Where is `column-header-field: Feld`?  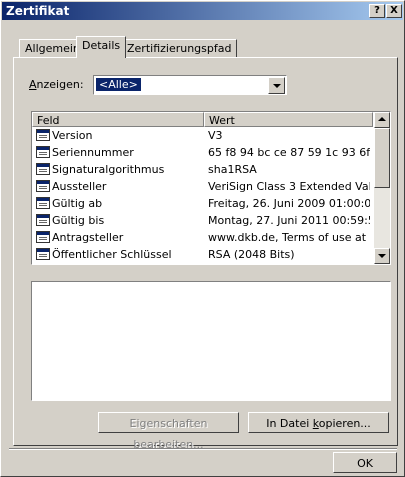 column-header-field: Feld is located at coordinates (118, 119).